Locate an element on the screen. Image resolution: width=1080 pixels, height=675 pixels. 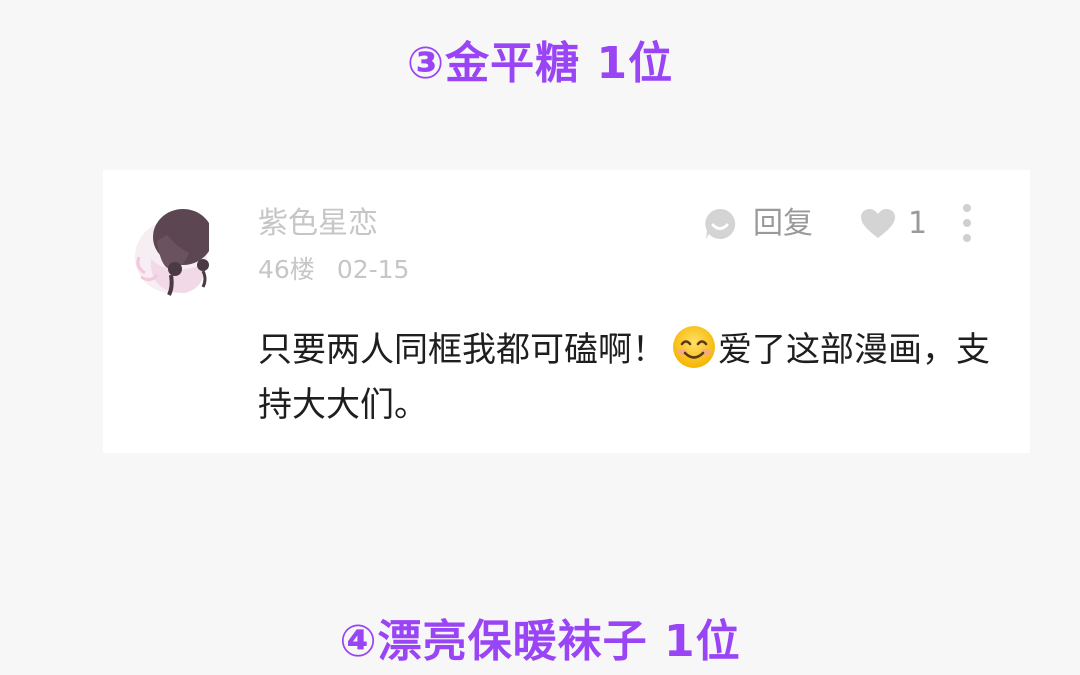
more-options-button is located at coordinates (967, 224).